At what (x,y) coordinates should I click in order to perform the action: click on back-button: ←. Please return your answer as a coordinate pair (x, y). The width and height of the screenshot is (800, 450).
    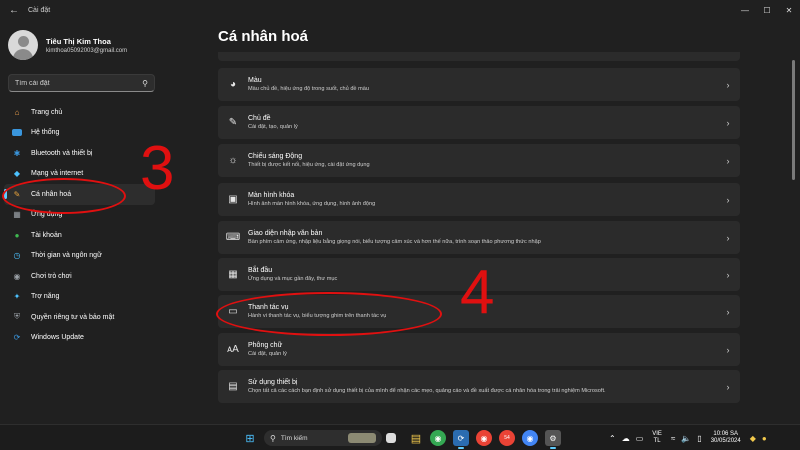
    Looking at the image, I should click on (14, 10).